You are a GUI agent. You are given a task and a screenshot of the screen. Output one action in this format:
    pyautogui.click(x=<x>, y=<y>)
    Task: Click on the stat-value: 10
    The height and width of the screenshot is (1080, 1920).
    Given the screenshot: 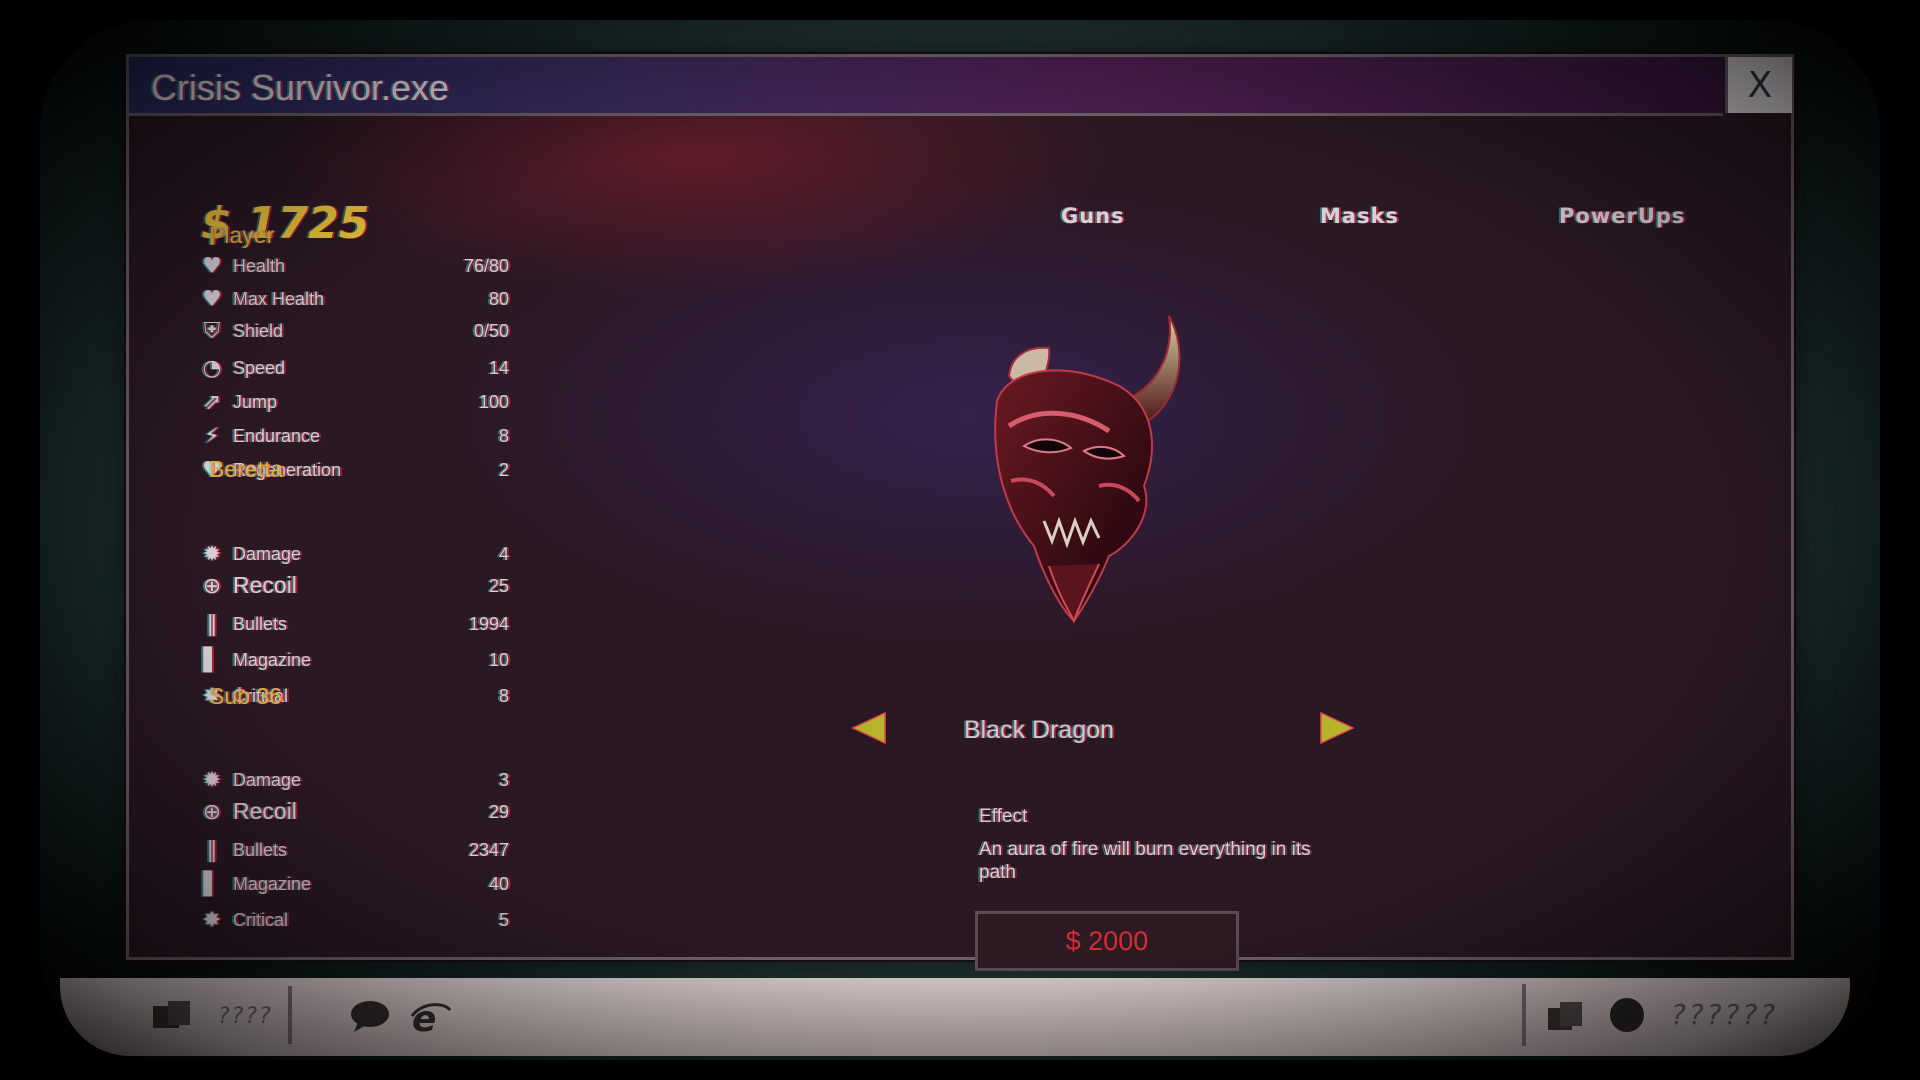 What is the action you would take?
    pyautogui.click(x=498, y=660)
    